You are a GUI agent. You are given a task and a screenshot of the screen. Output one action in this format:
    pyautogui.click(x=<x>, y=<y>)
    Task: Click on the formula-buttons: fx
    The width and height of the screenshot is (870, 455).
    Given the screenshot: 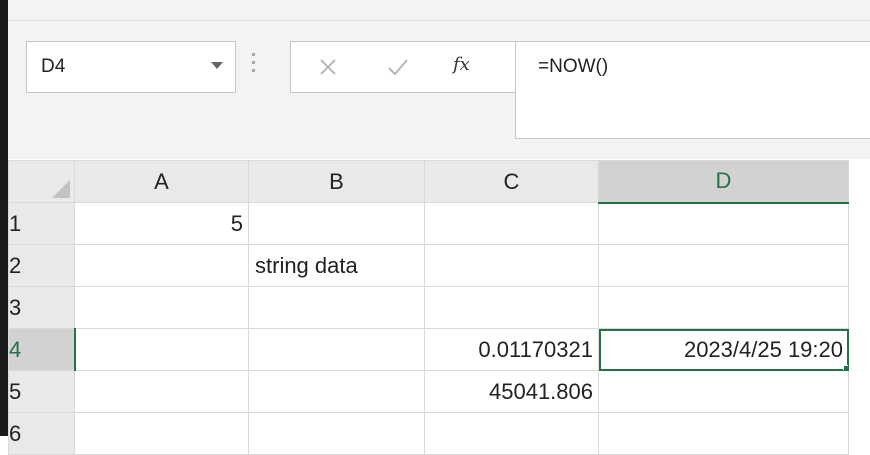 What is the action you would take?
    pyautogui.click(x=402, y=67)
    